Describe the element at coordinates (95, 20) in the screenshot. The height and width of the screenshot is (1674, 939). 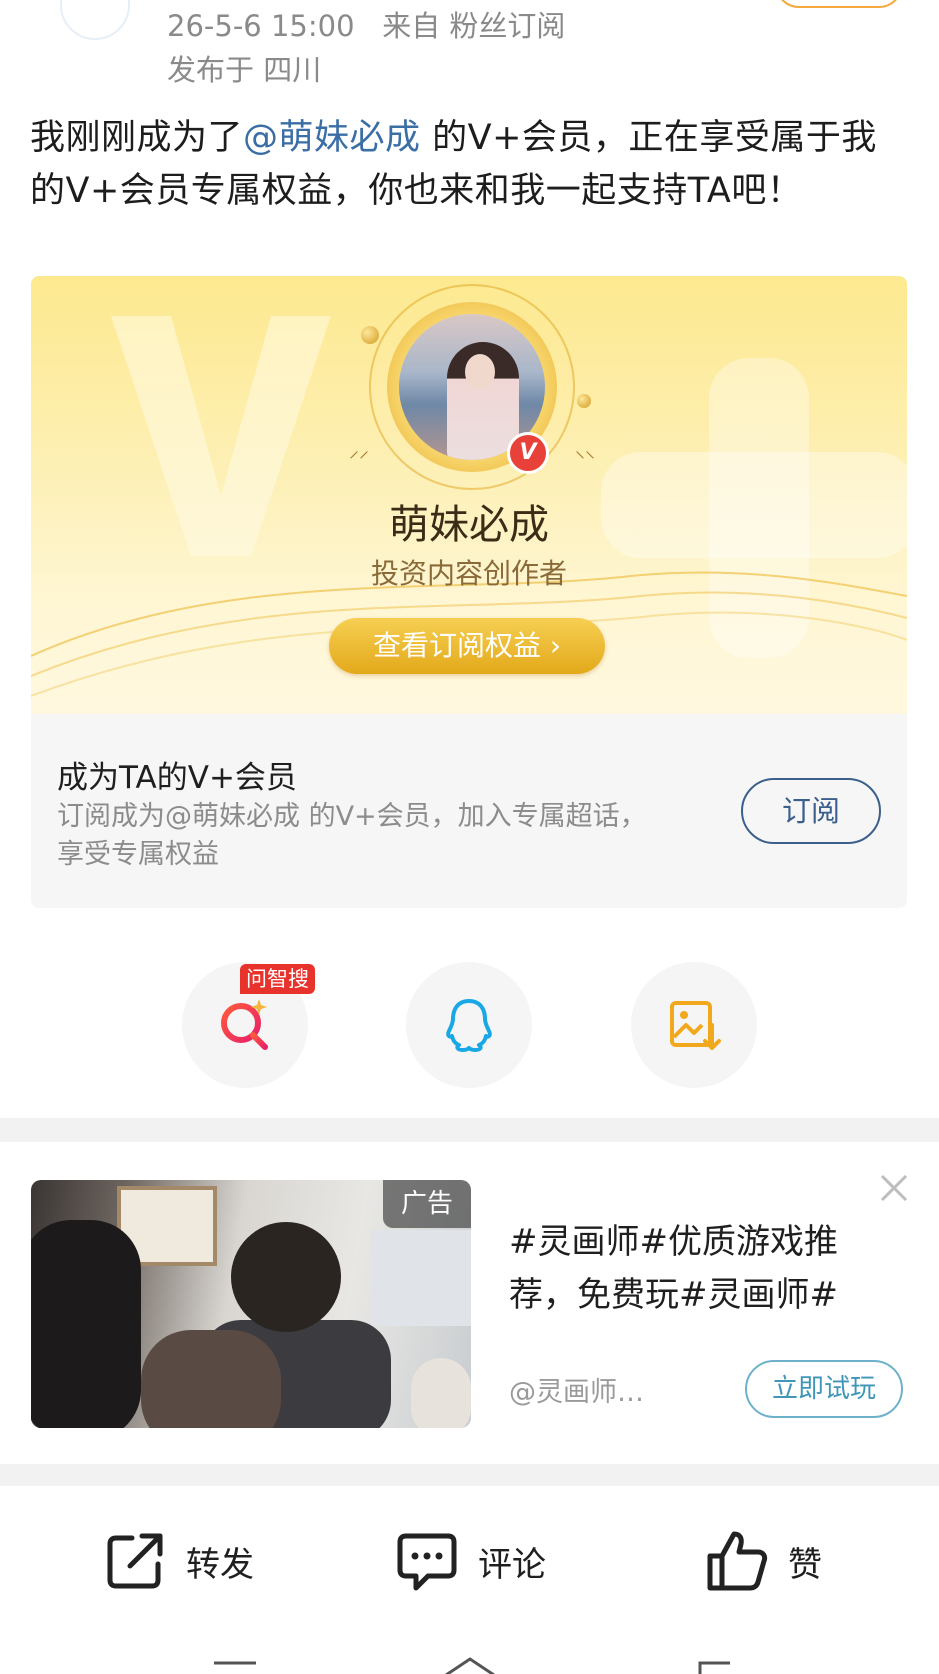
I see `author-avatar` at that location.